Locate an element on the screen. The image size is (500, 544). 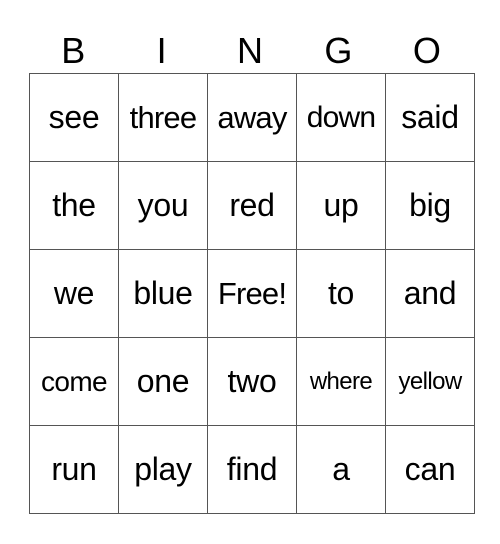
free-space-cell: Free! is located at coordinates (252, 293).